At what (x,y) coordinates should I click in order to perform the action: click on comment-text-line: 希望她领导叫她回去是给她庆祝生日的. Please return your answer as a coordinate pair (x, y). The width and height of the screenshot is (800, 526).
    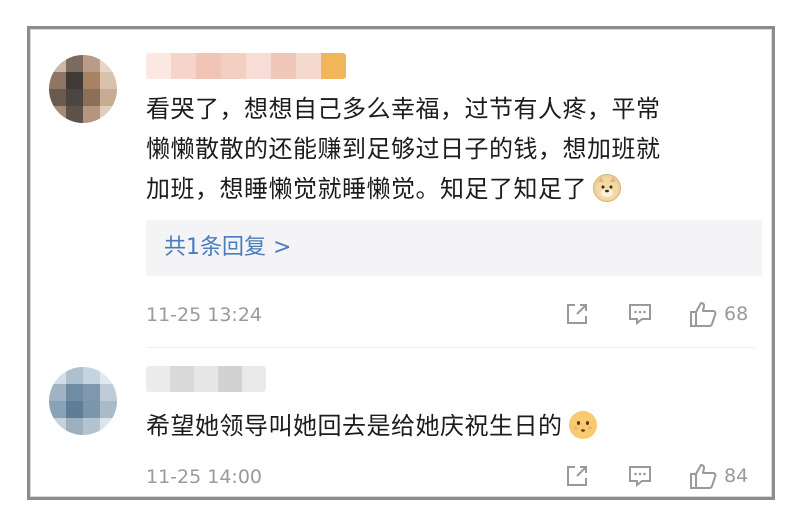
    Looking at the image, I should click on (456, 426).